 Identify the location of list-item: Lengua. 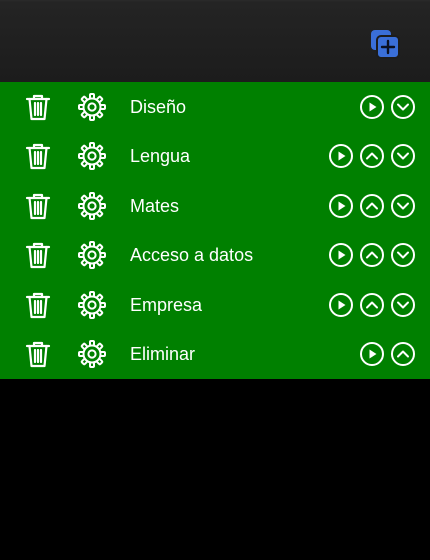
(215, 157).